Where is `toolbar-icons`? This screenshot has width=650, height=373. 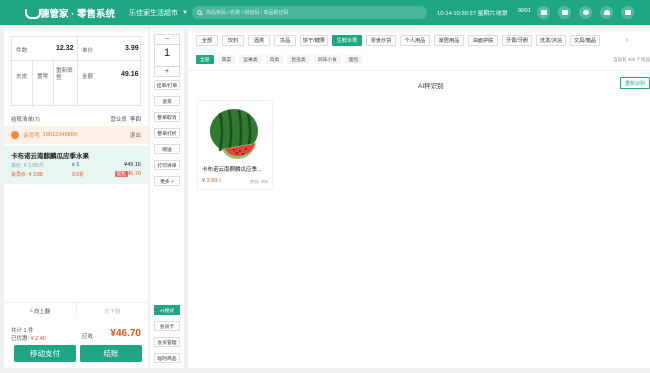
toolbar-icons is located at coordinates (589, 12).